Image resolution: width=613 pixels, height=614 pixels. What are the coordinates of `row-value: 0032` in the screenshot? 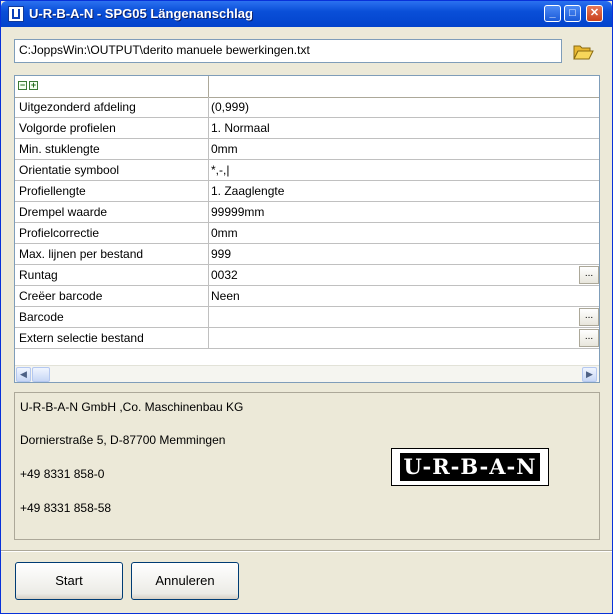 It's located at (224, 275).